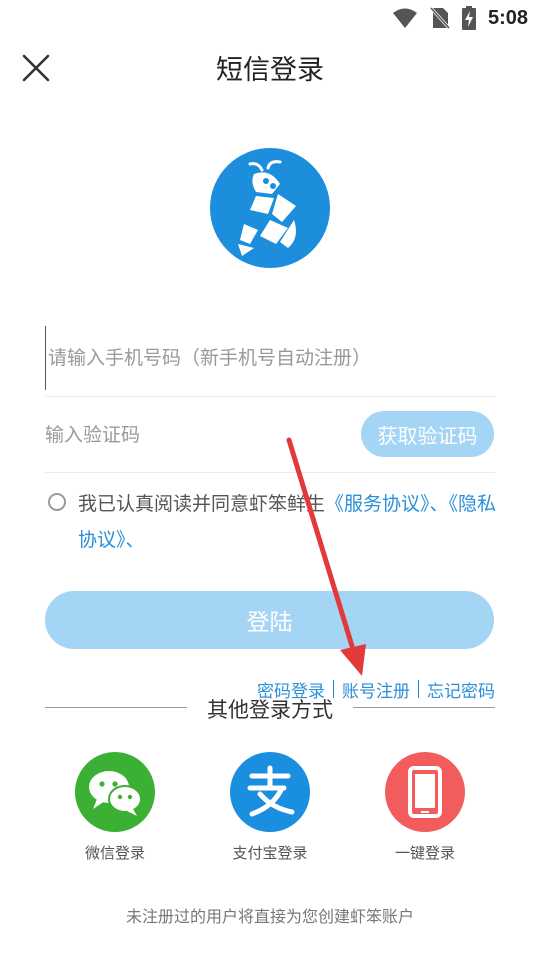 The image size is (540, 960). I want to click on no-sim-icon, so click(439, 18).